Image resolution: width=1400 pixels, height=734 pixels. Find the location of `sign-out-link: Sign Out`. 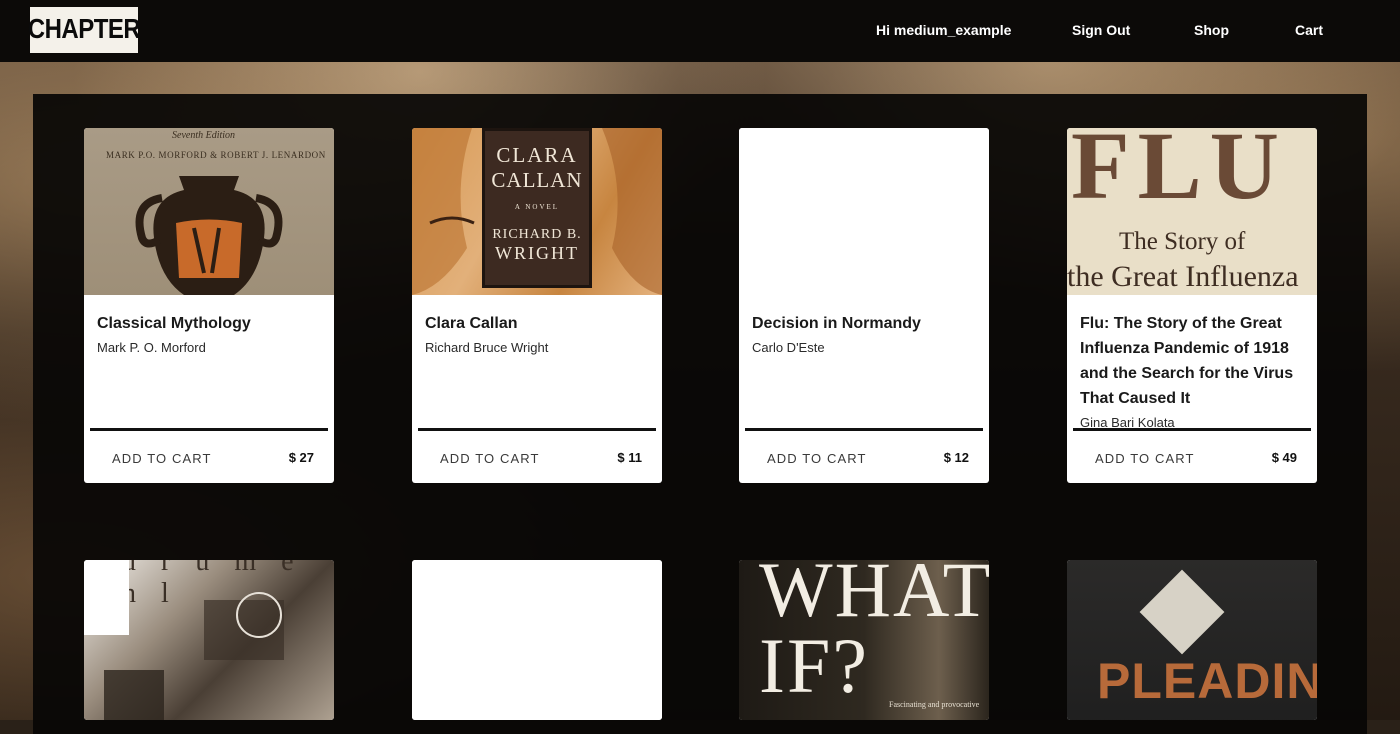

sign-out-link: Sign Out is located at coordinates (1101, 30).